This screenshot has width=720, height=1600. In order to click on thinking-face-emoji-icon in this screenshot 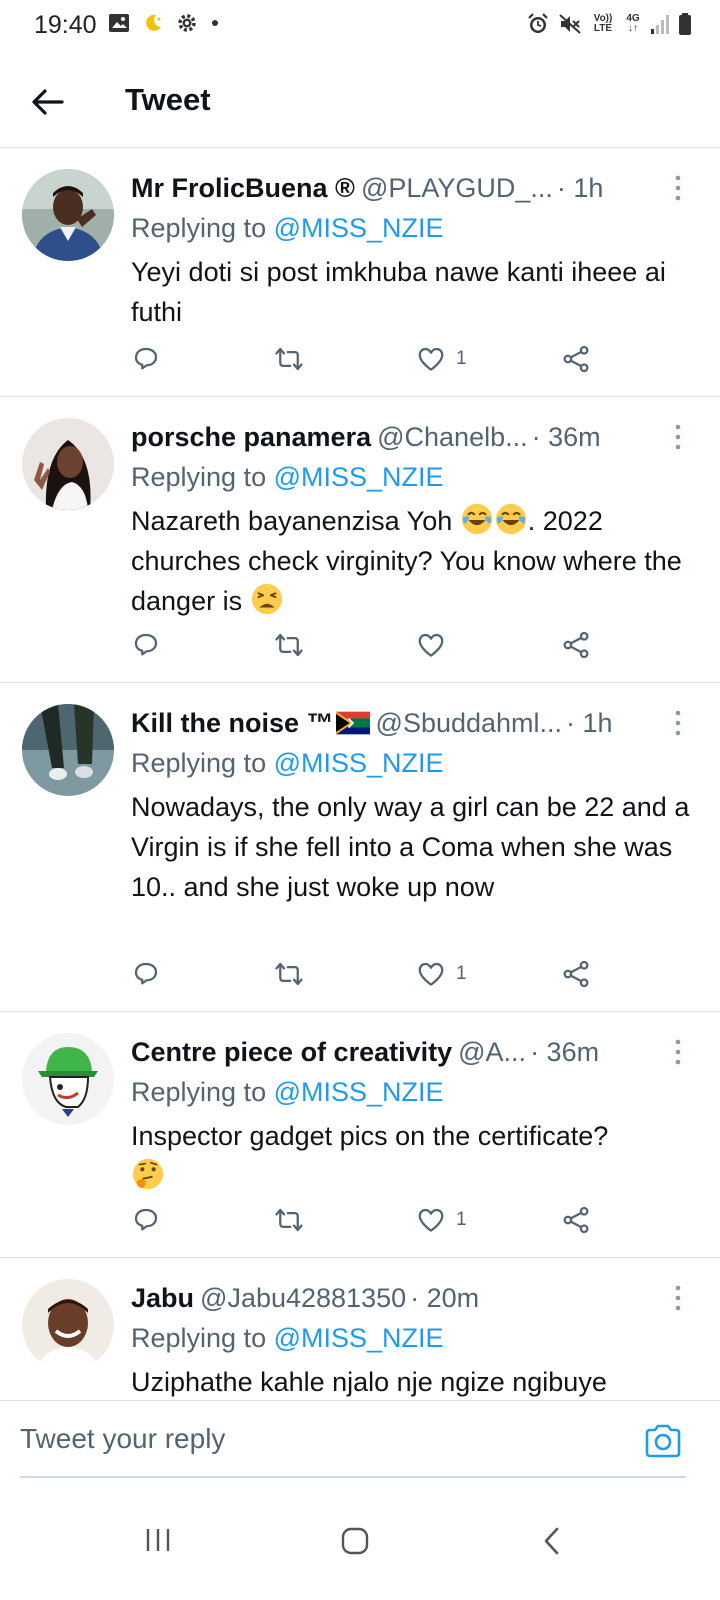, I will do `click(148, 1174)`.